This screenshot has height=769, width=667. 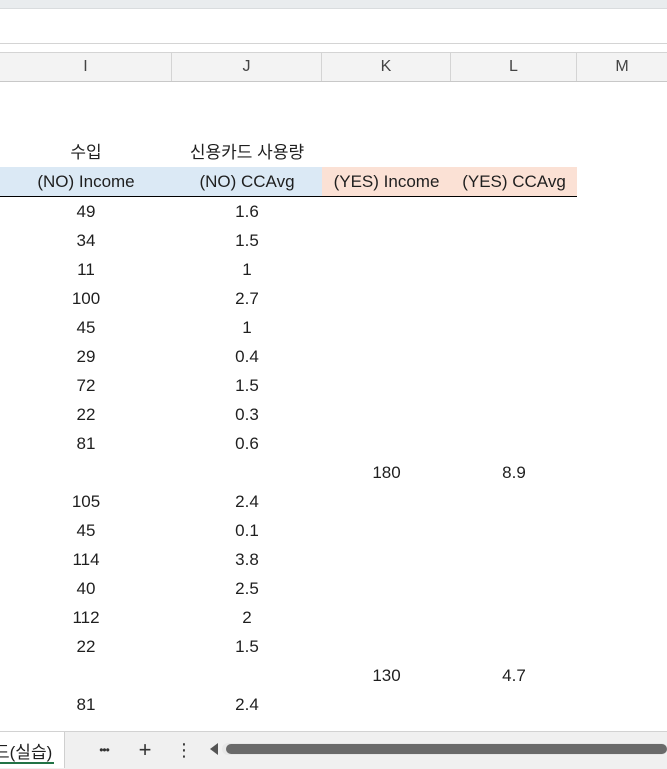 I want to click on header-no-ccavg: (NO) CCAvg, so click(x=247, y=181).